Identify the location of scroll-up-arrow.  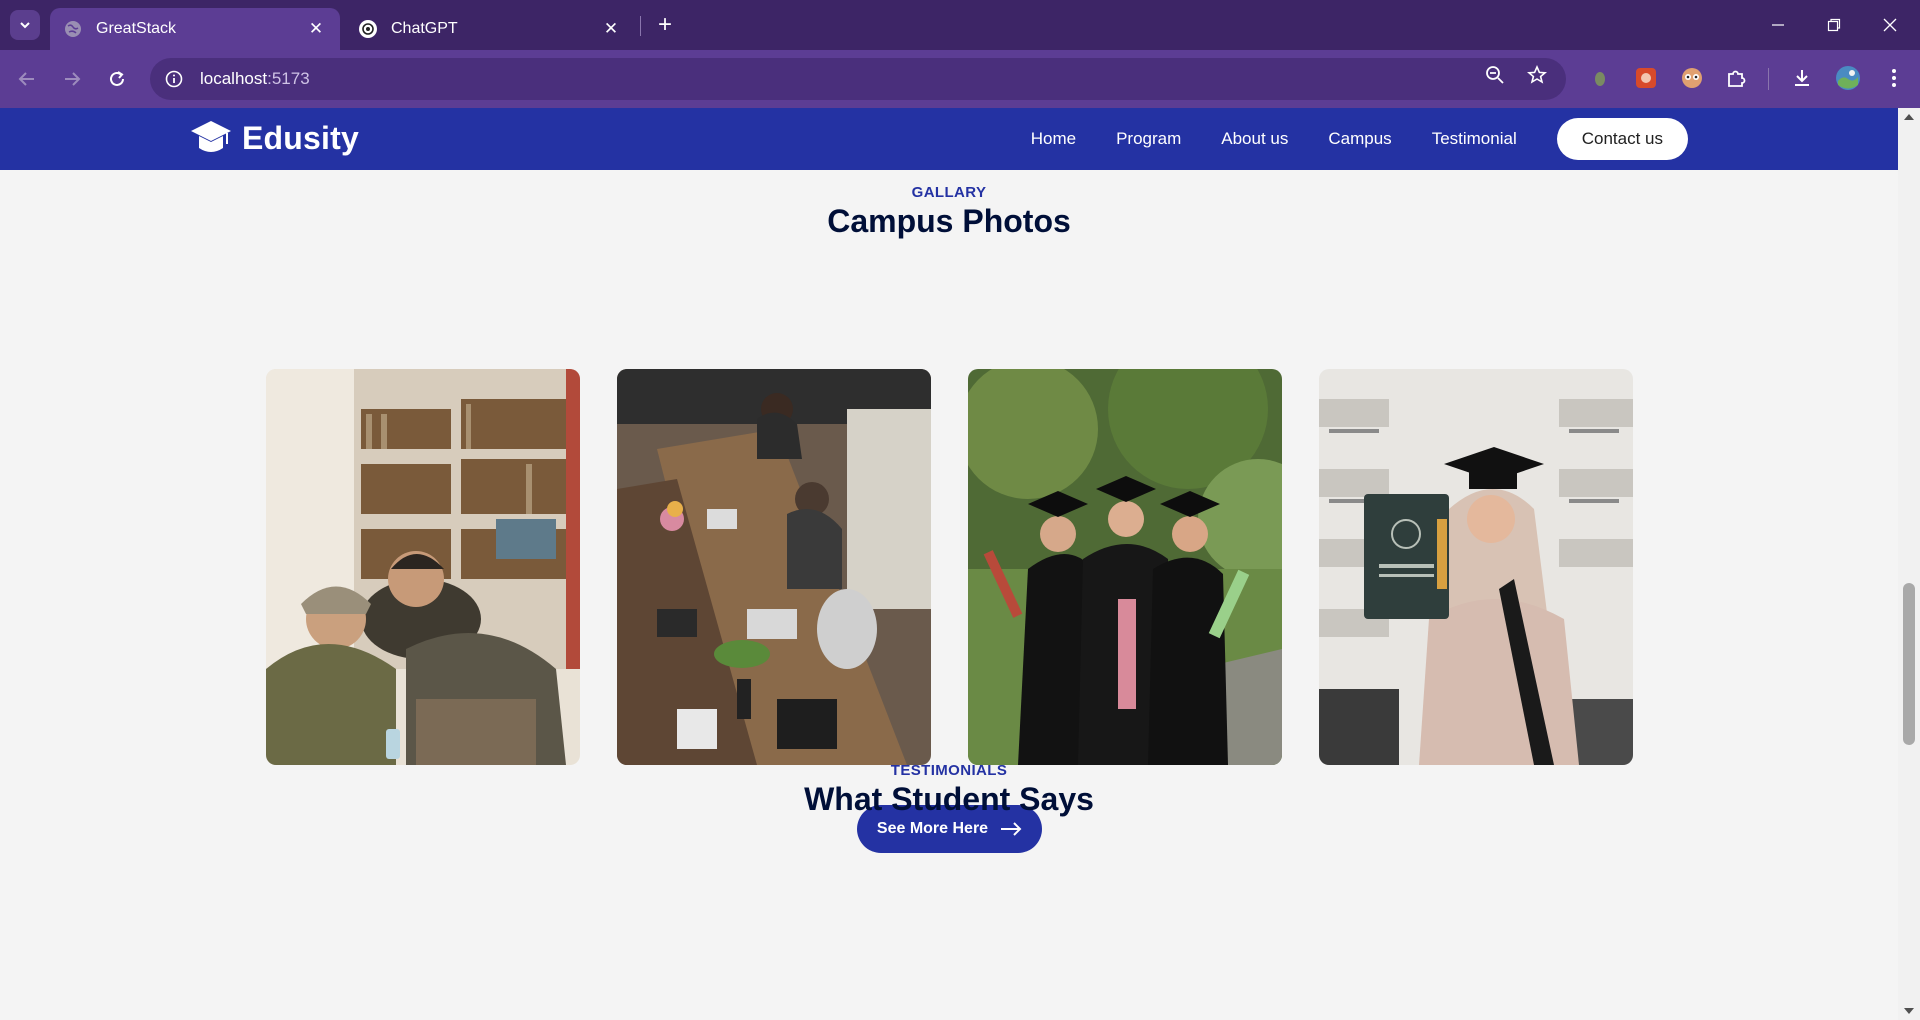
(1909, 117).